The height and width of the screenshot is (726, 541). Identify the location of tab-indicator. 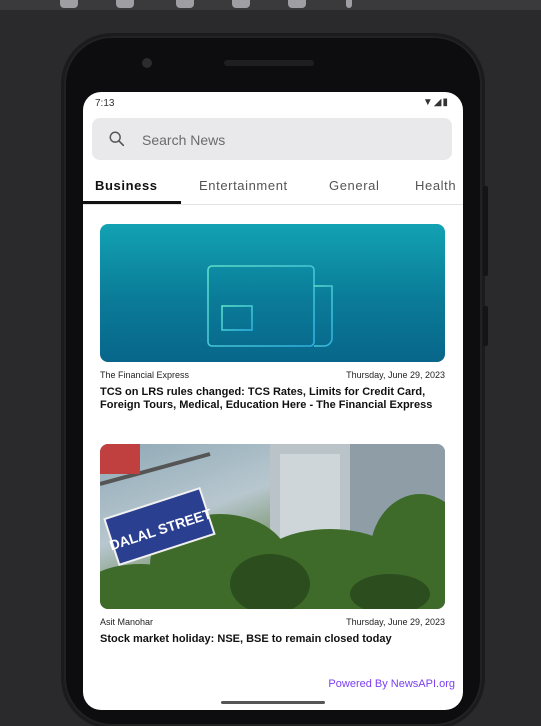
(132, 202).